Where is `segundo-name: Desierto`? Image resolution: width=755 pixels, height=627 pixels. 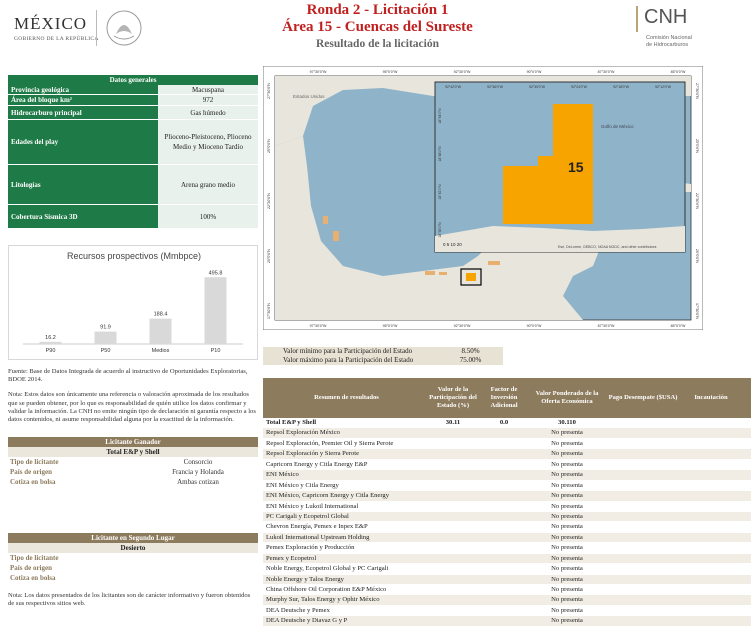
segundo-name: Desierto is located at coordinates (133, 548).